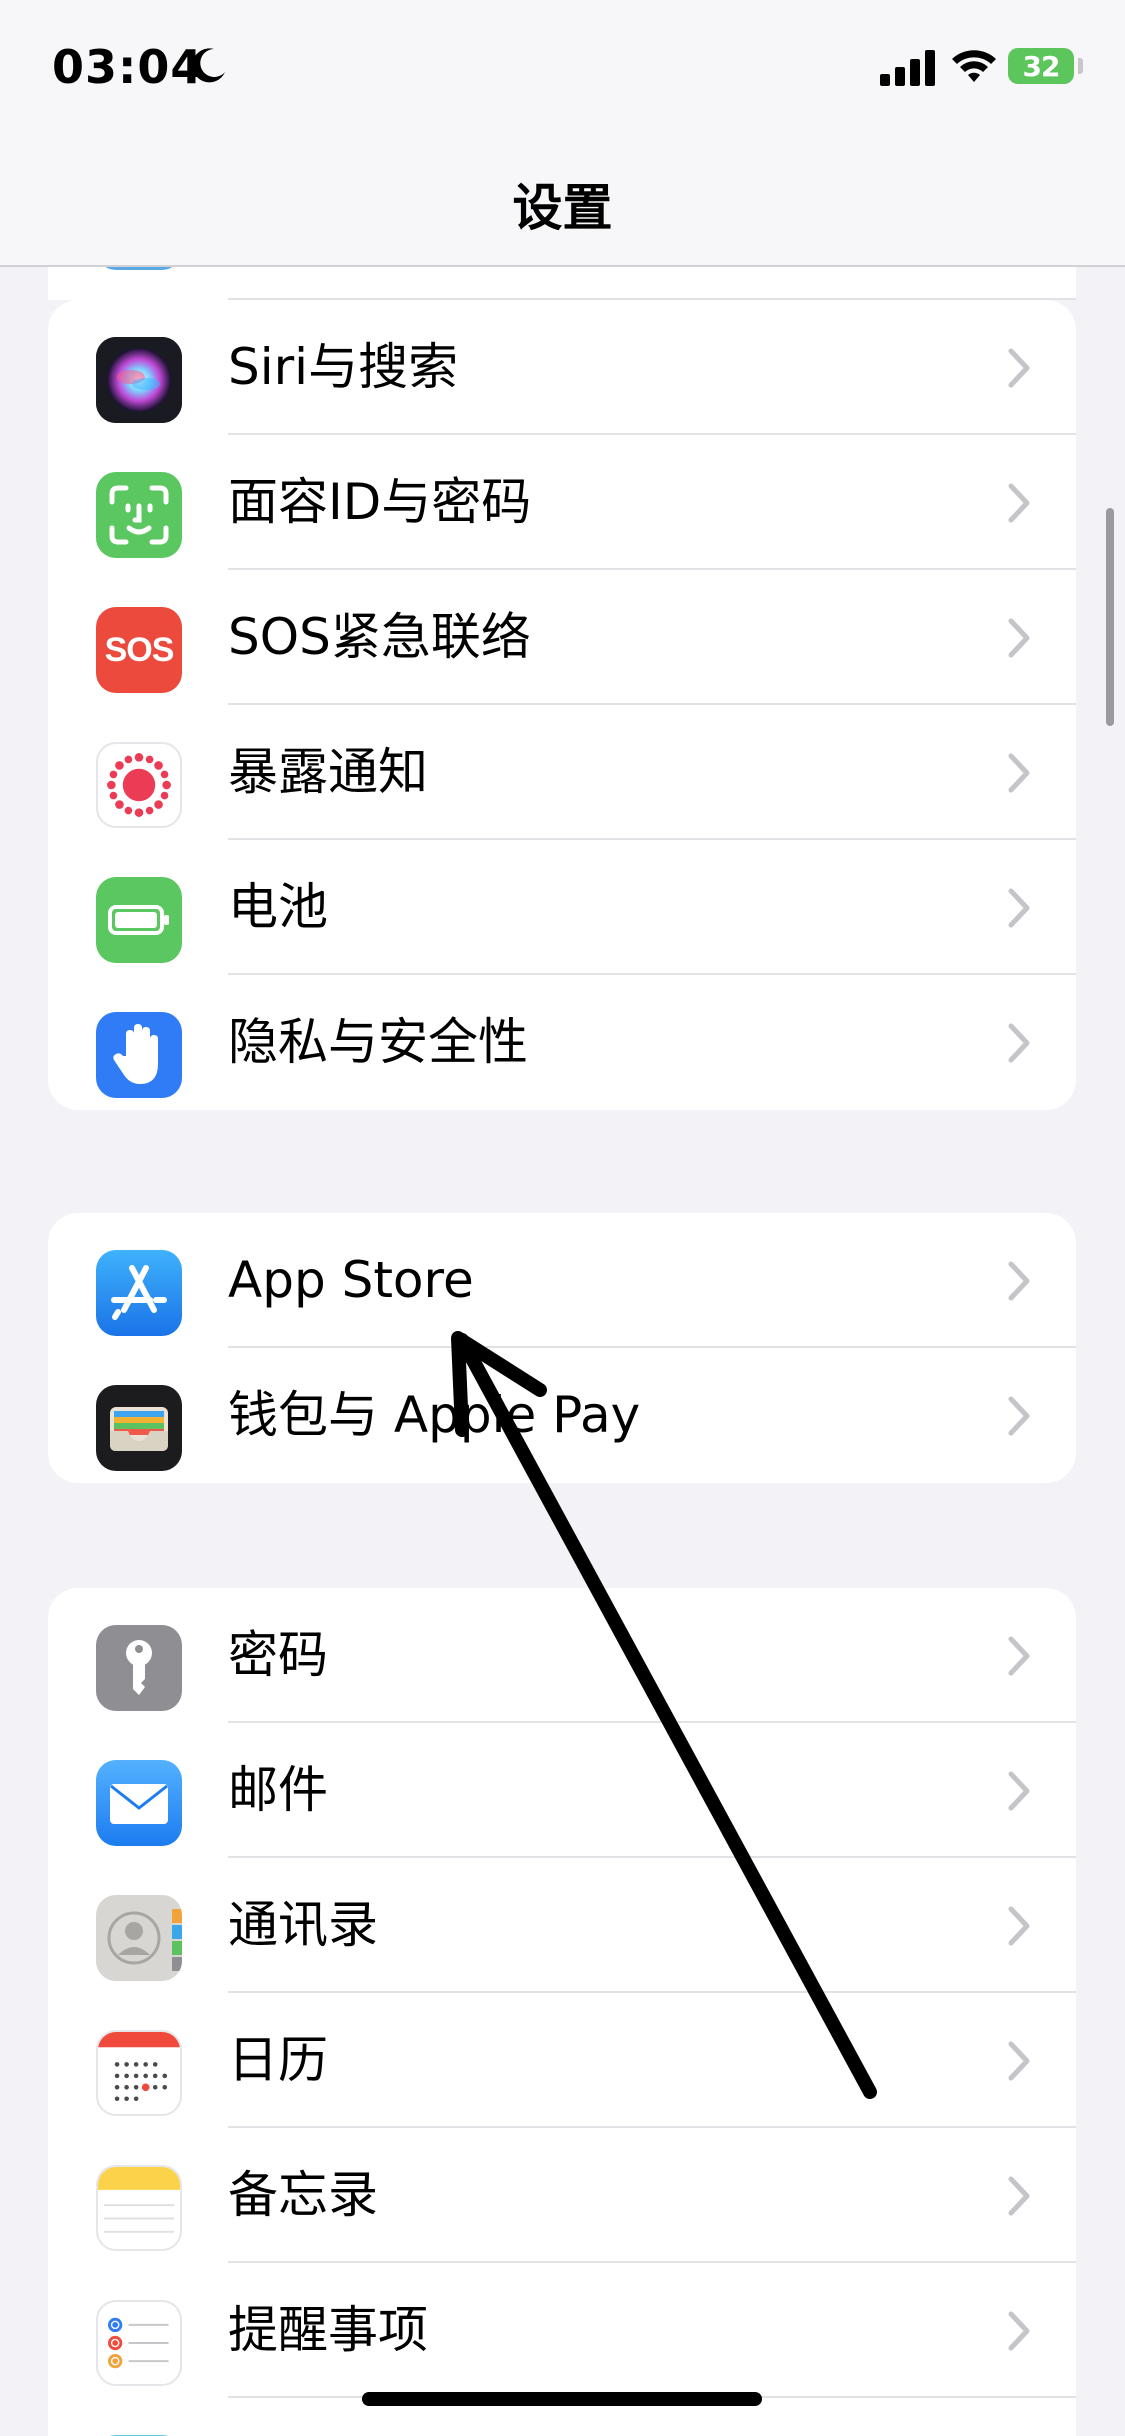 The width and height of the screenshot is (1125, 2436). Describe the element at coordinates (562, 133) in the screenshot. I see `status-and-nav-bar: 03:04 32 设置` at that location.